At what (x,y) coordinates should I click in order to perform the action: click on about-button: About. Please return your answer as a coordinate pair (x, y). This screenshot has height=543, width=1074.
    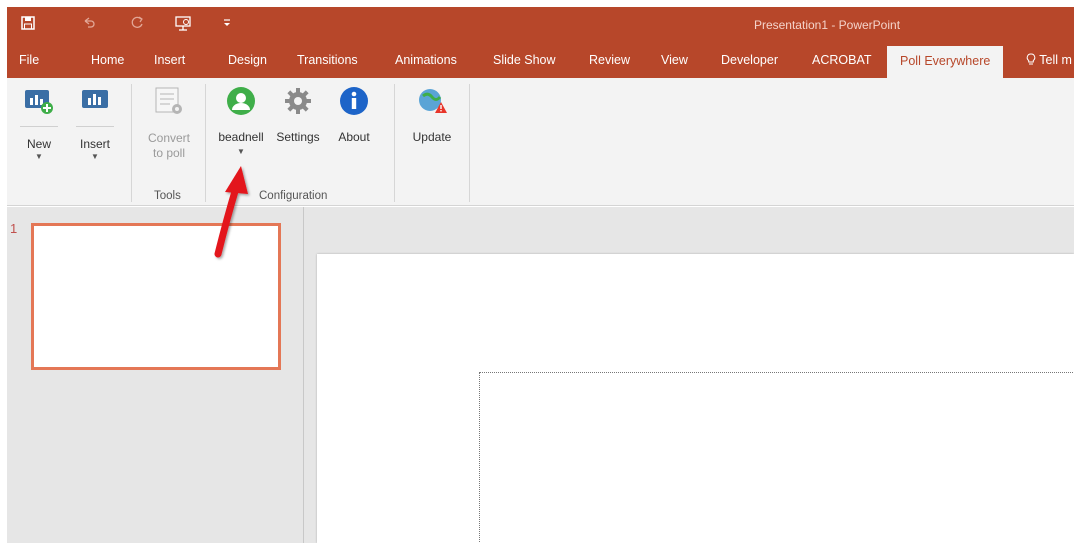
    Looking at the image, I should click on (354, 115).